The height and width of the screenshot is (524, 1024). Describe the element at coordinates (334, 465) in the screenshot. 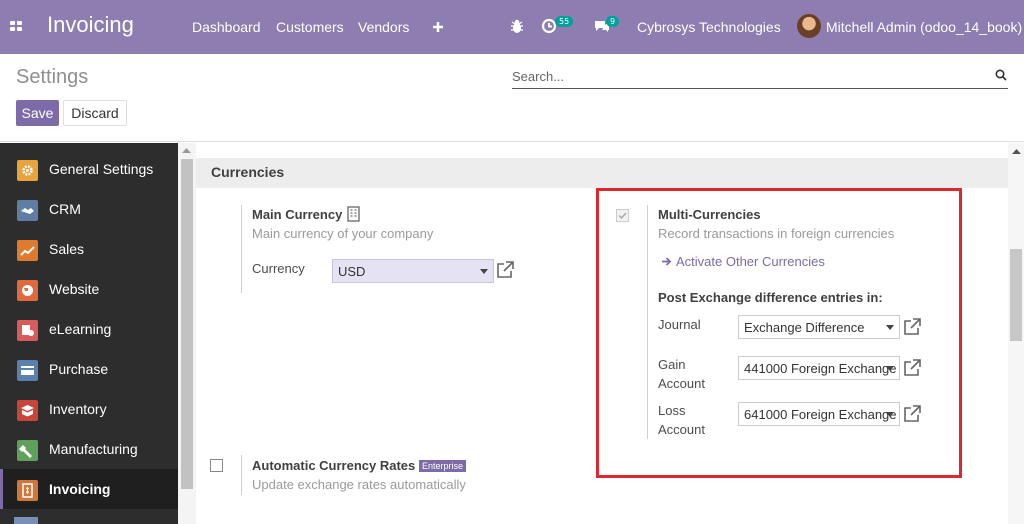

I see `auto-rates-title: Automatic Currency Rates` at that location.